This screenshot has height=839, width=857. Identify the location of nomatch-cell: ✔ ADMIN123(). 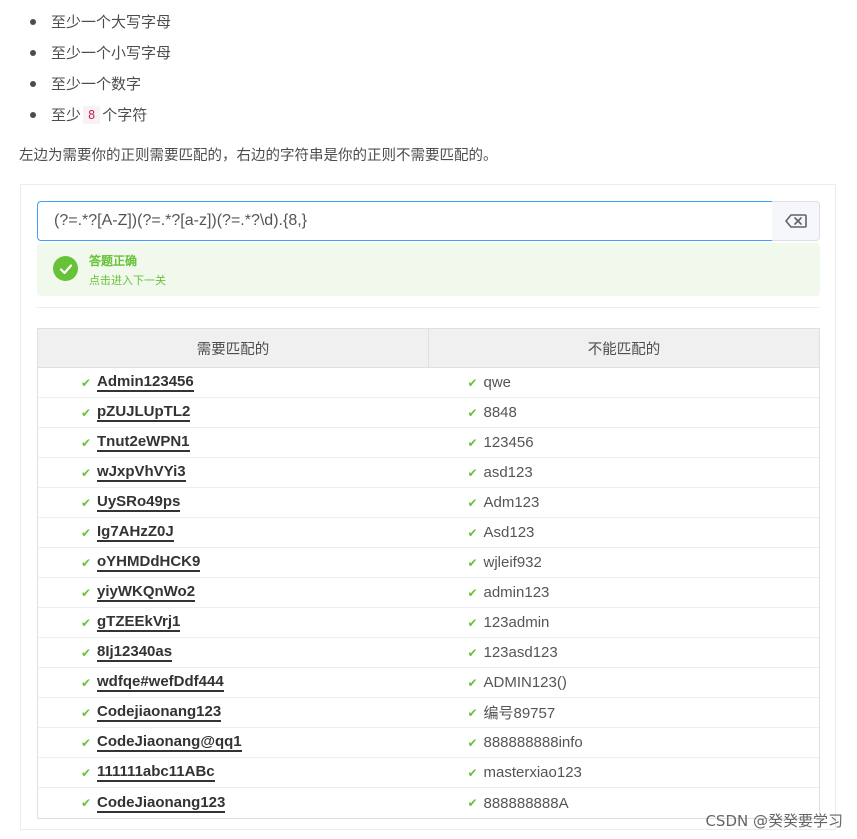
(626, 682).